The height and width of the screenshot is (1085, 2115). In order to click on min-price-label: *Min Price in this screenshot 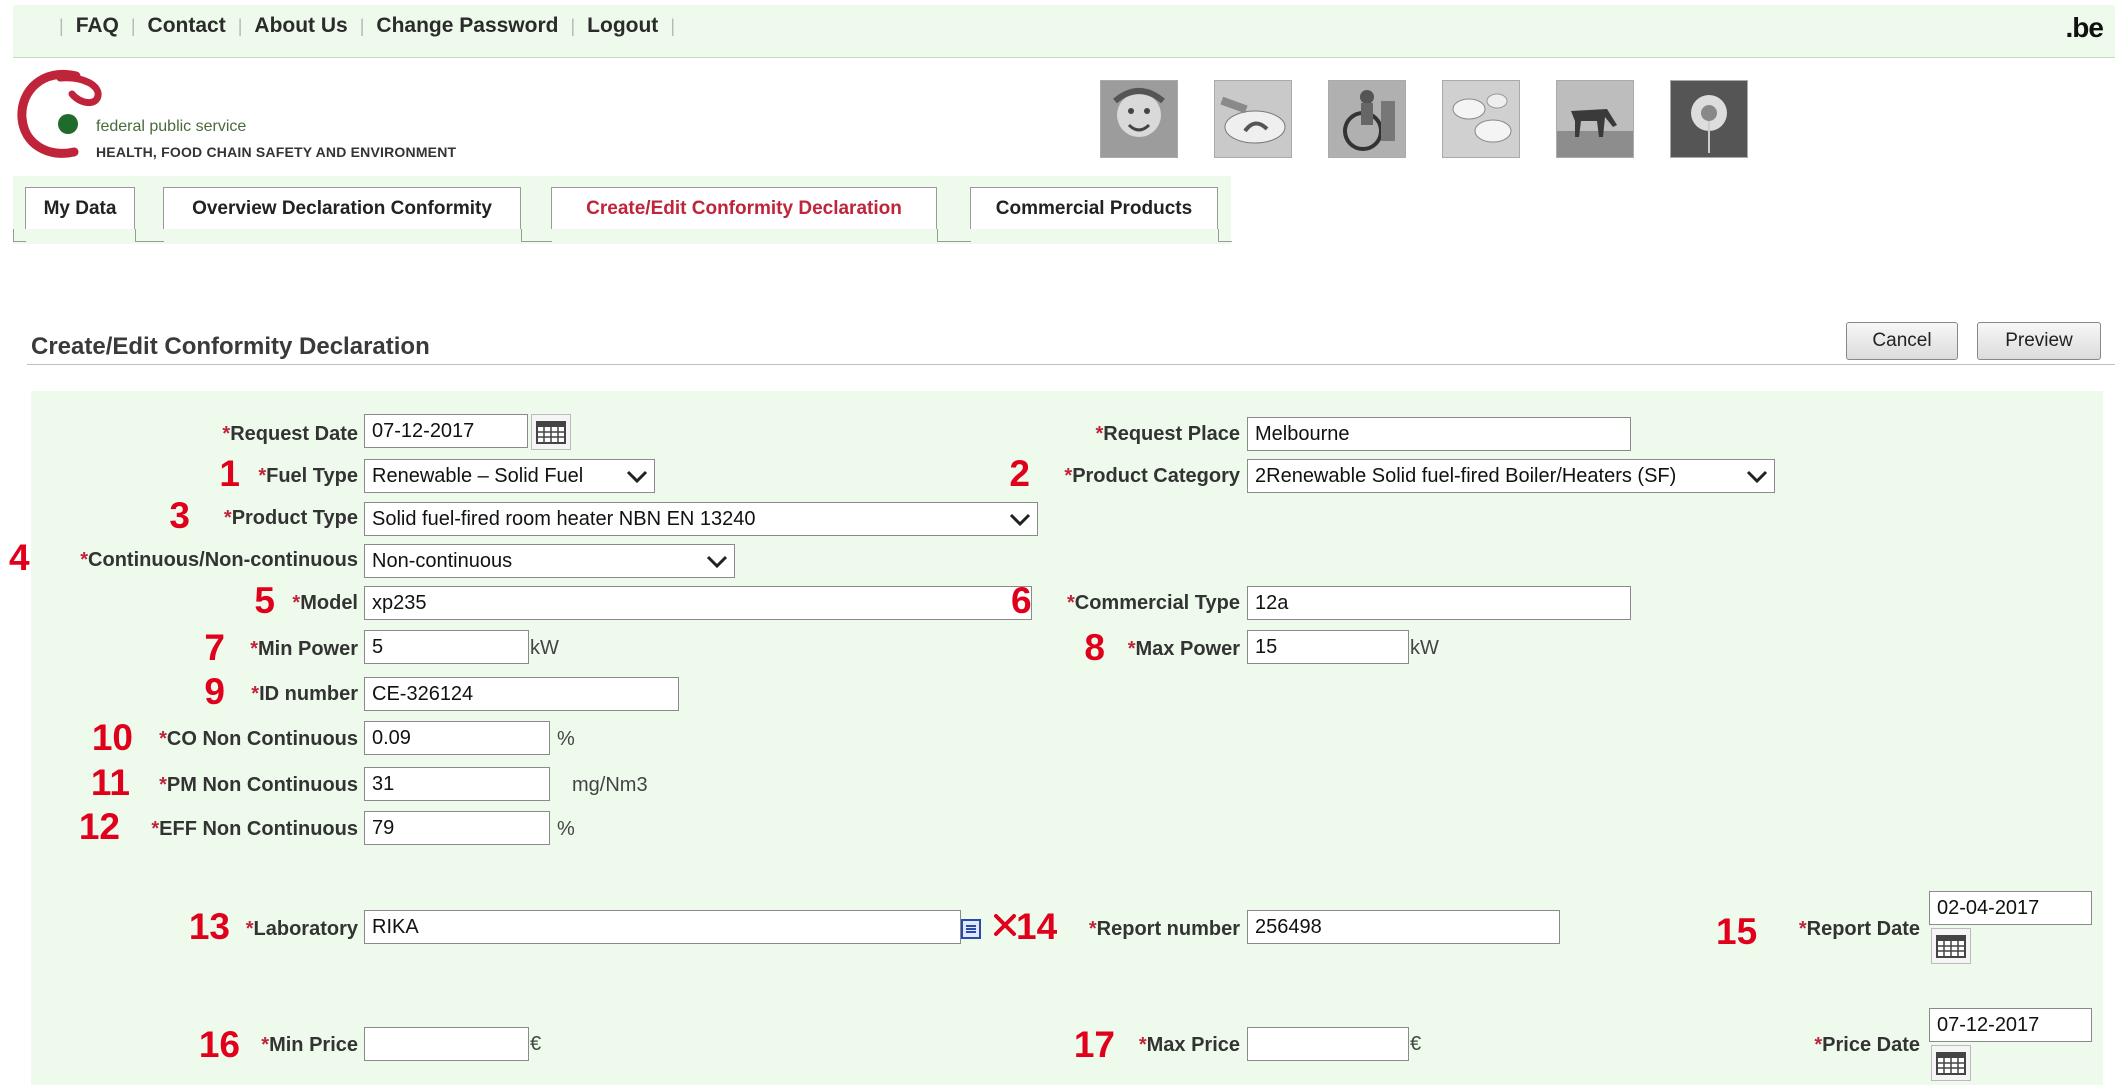, I will do `click(309, 1045)`.